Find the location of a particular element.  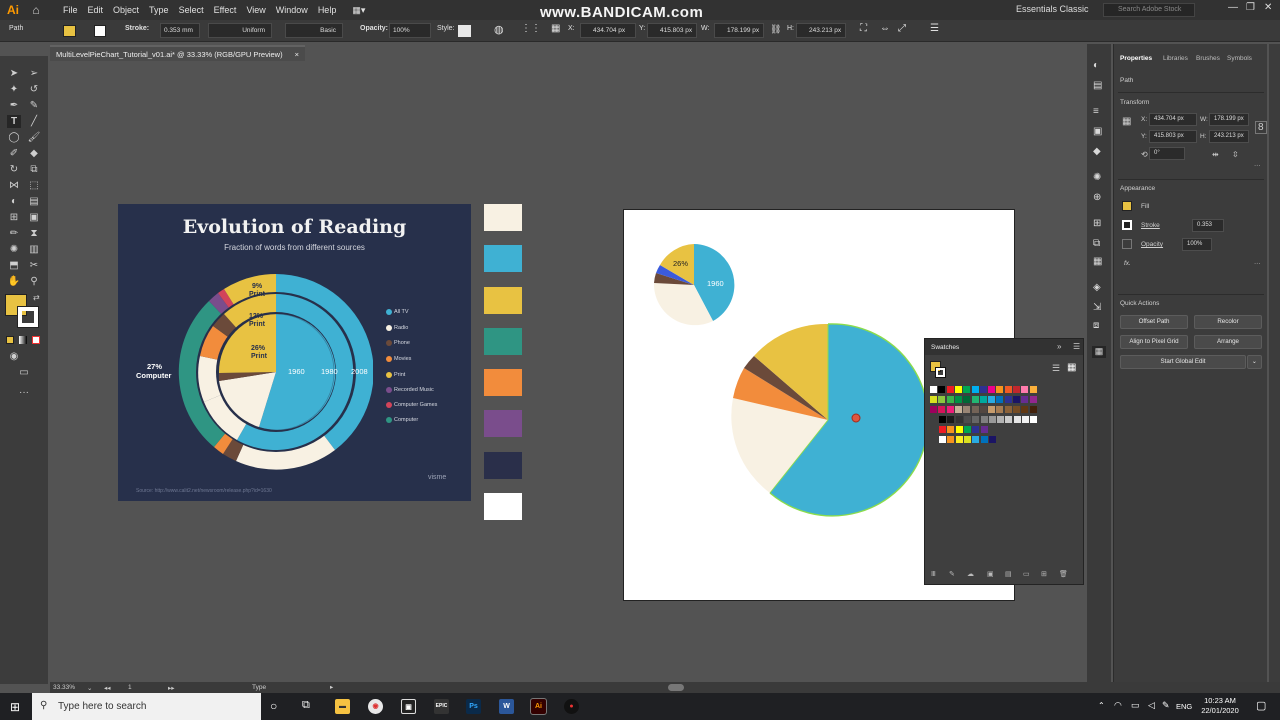

illustrator-icon: Ai is located at coordinates (538, 706).